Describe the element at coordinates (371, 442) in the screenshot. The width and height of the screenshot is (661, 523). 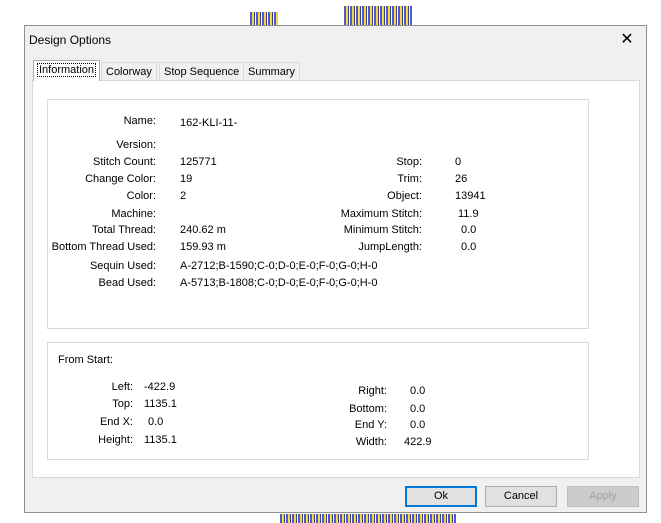
I see `width-label: Width:` at that location.